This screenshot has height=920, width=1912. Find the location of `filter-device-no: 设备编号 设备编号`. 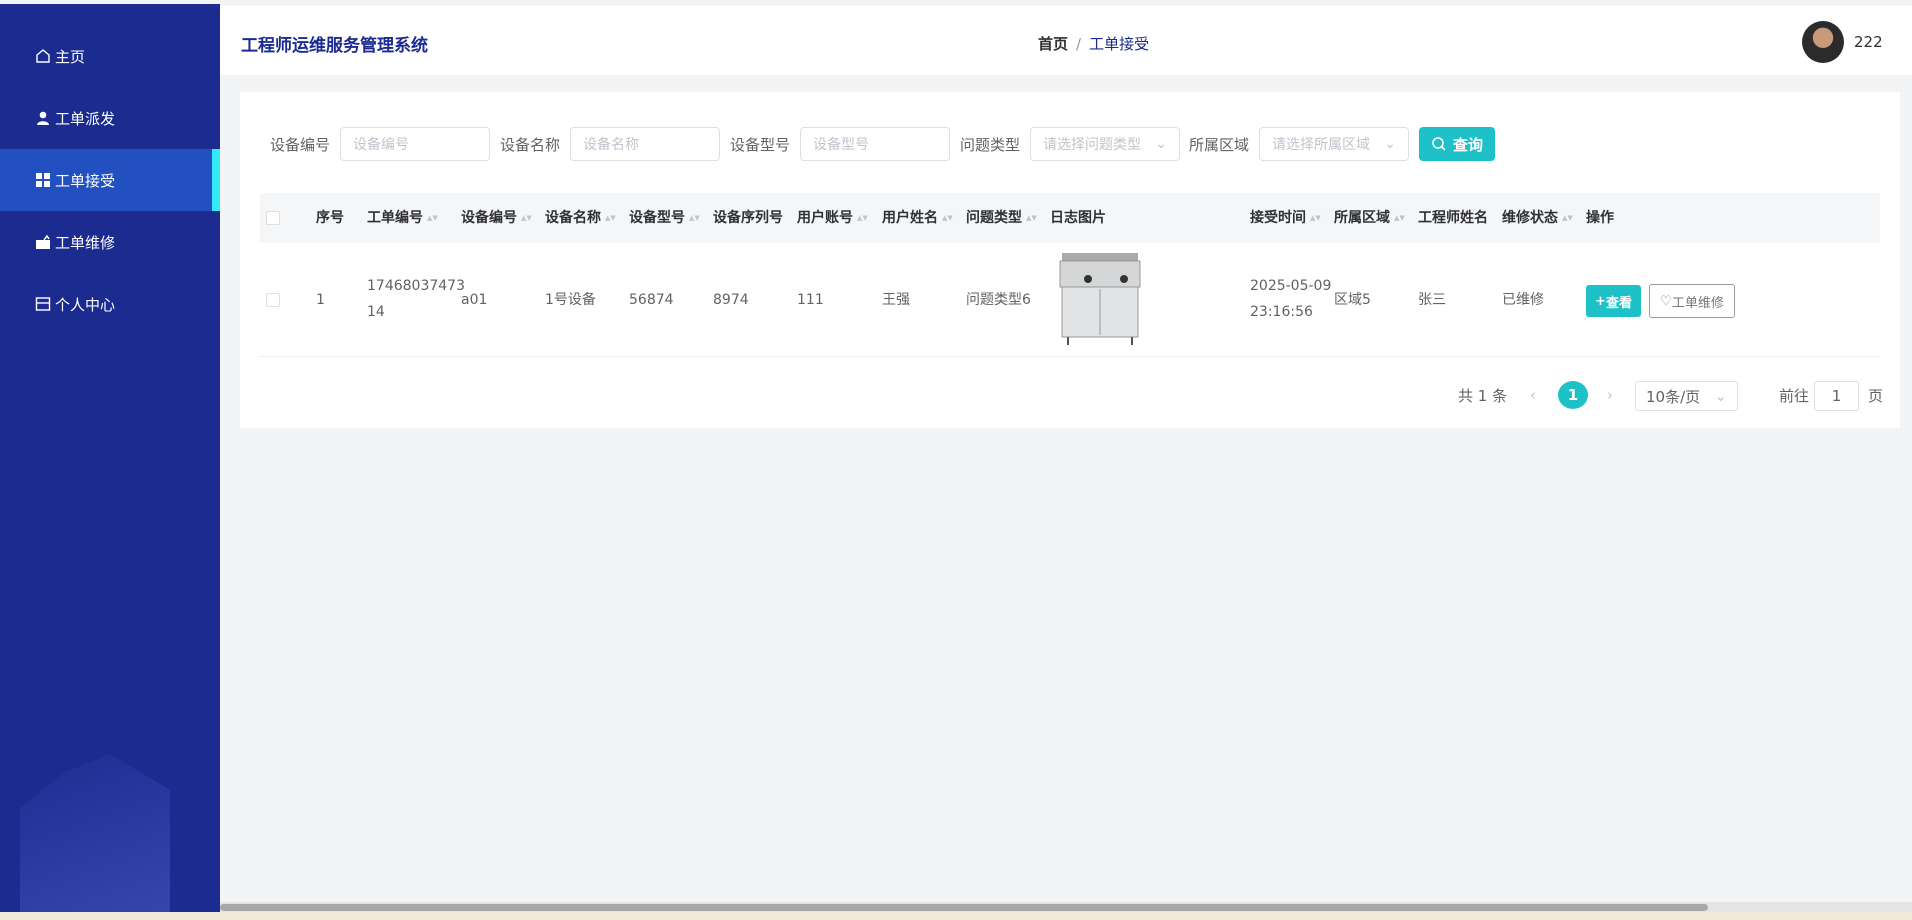

filter-device-no: 设备编号 设备编号 is located at coordinates (380, 144).